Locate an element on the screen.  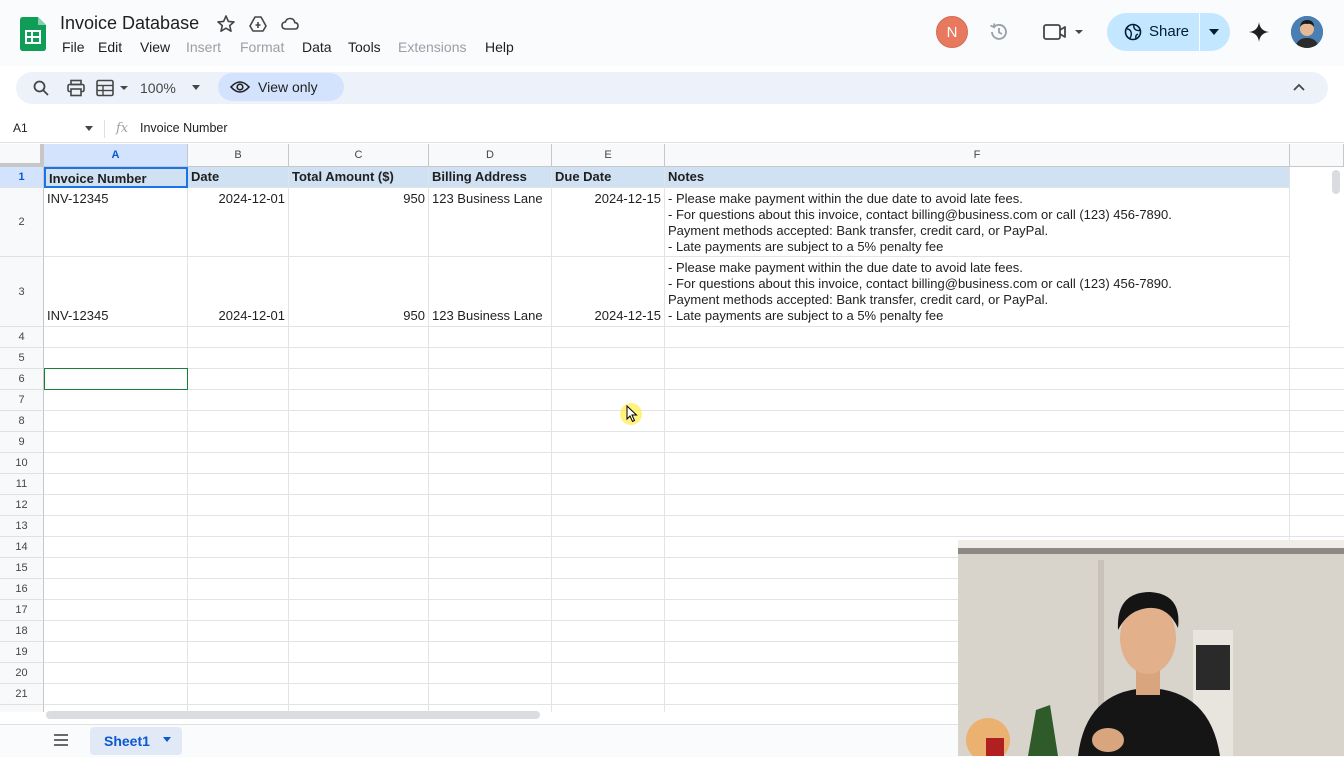
profile-photo-icon is located at coordinates (1307, 32).